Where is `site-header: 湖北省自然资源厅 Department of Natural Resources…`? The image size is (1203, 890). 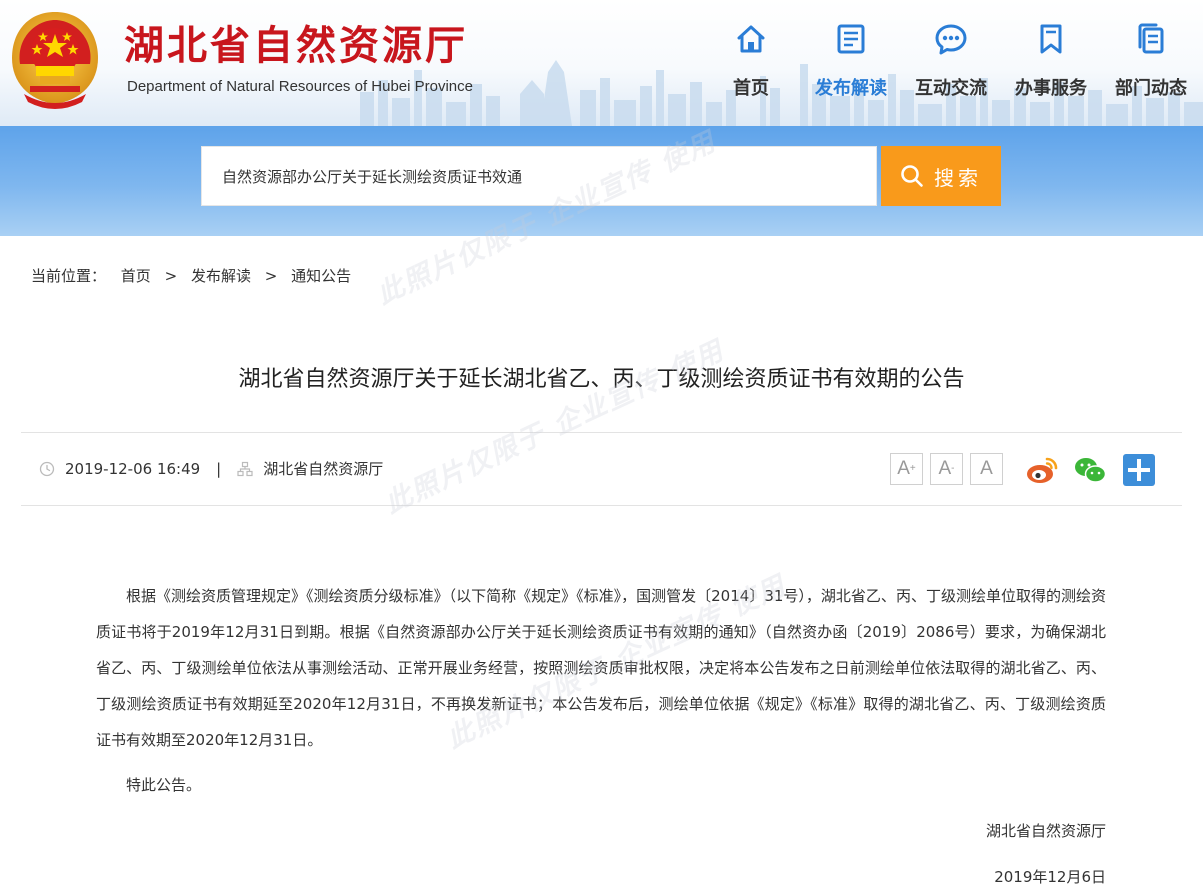
site-header: 湖北省自然资源厅 Department of Natural Resources… is located at coordinates (601, 63).